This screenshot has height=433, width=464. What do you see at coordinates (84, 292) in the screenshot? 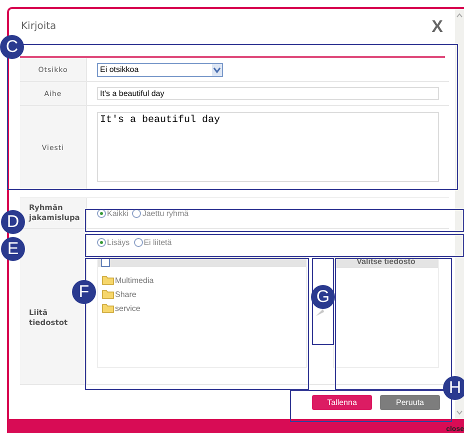
I see `annotation-marker: F` at bounding box center [84, 292].